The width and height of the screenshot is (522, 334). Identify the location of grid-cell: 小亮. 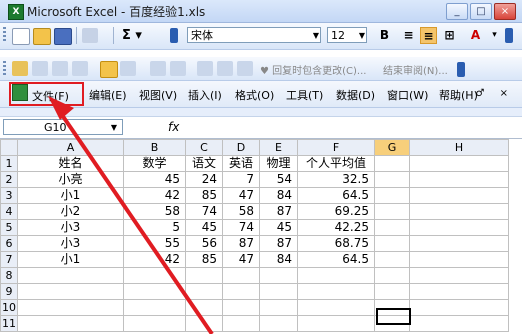
(70, 179).